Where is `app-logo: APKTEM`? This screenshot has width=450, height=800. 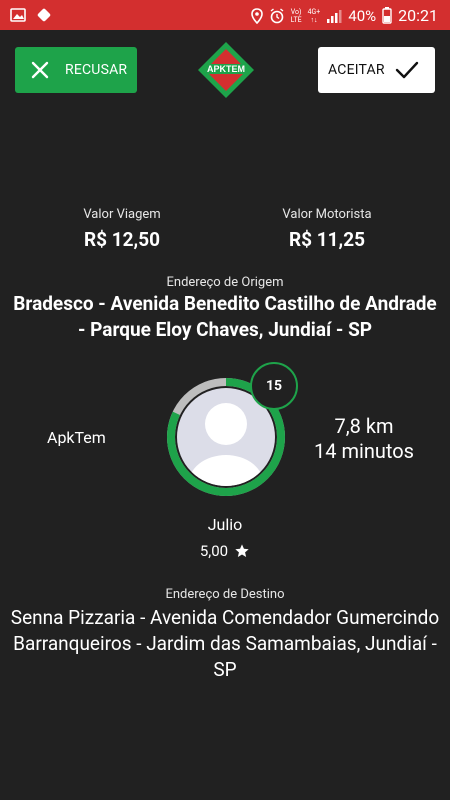
app-logo: APKTEM is located at coordinates (226, 70).